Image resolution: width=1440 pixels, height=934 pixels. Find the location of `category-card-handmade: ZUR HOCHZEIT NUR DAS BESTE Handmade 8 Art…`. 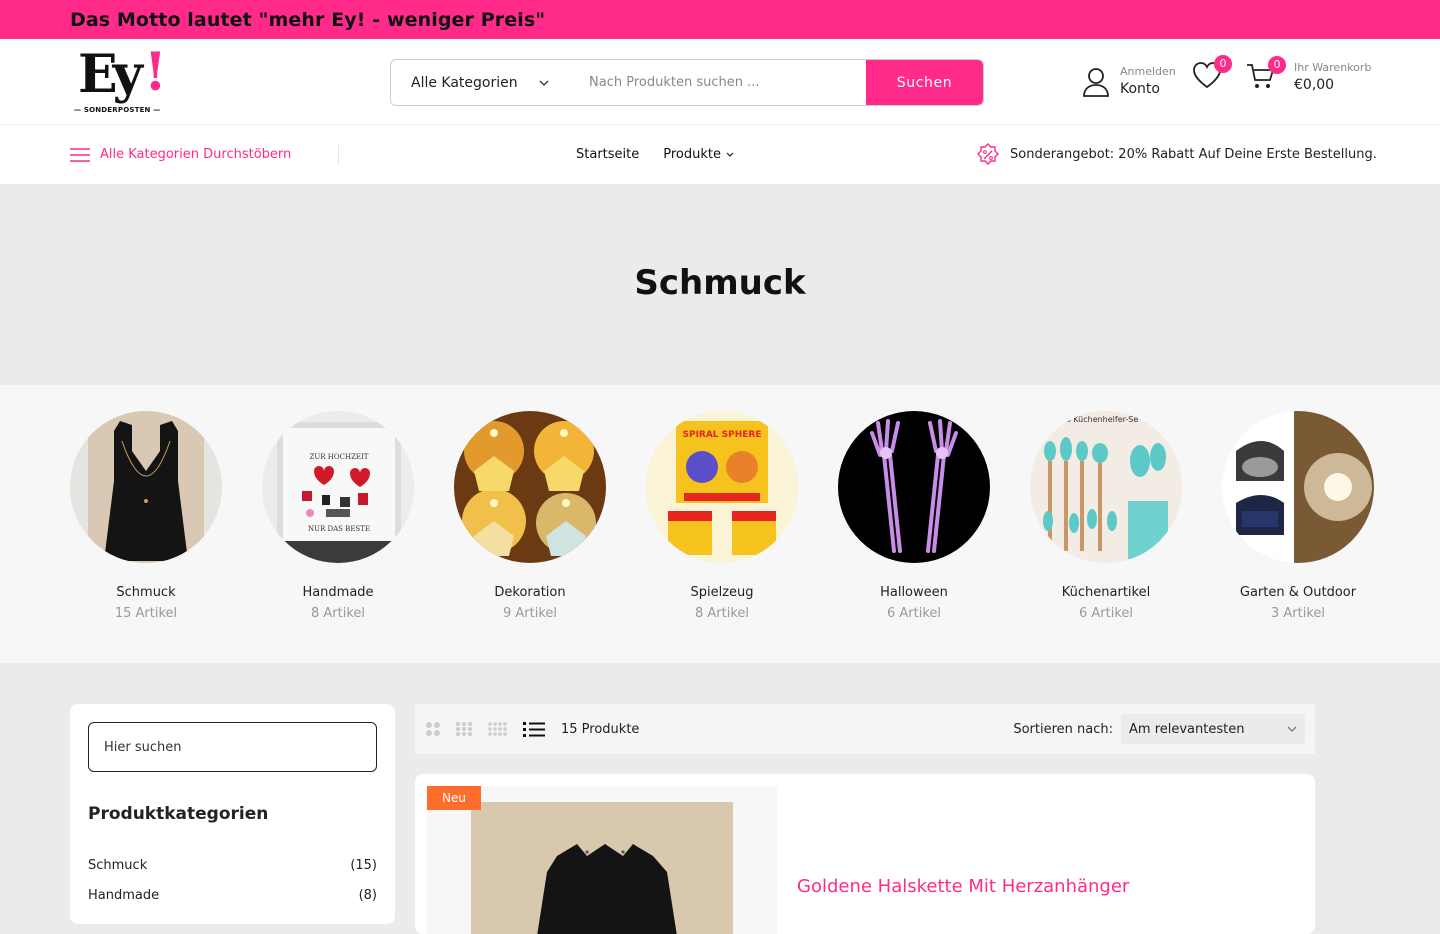

category-card-handmade: ZUR HOCHZEIT NUR DAS BESTE Handmade 8 Art… is located at coordinates (338, 516).